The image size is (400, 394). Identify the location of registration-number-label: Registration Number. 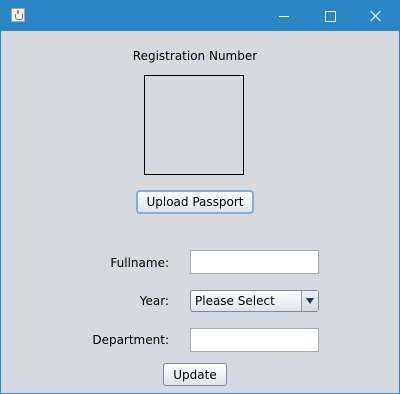
(195, 56).